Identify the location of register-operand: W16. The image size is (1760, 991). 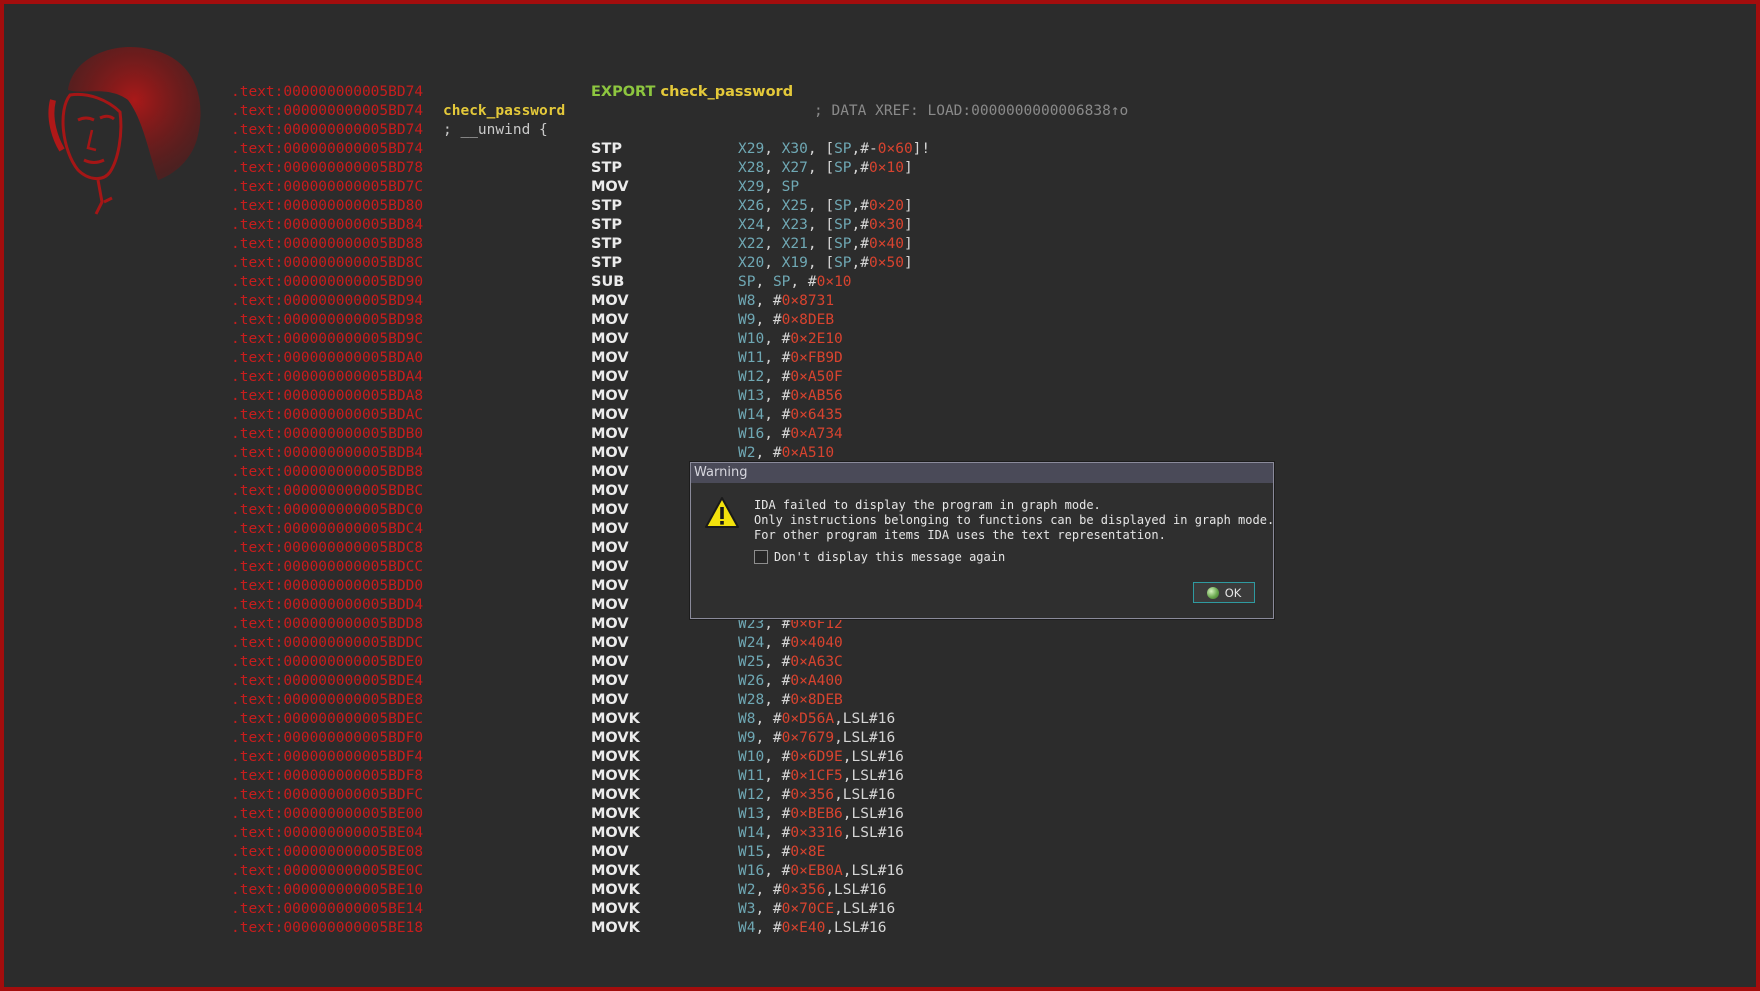
(751, 871).